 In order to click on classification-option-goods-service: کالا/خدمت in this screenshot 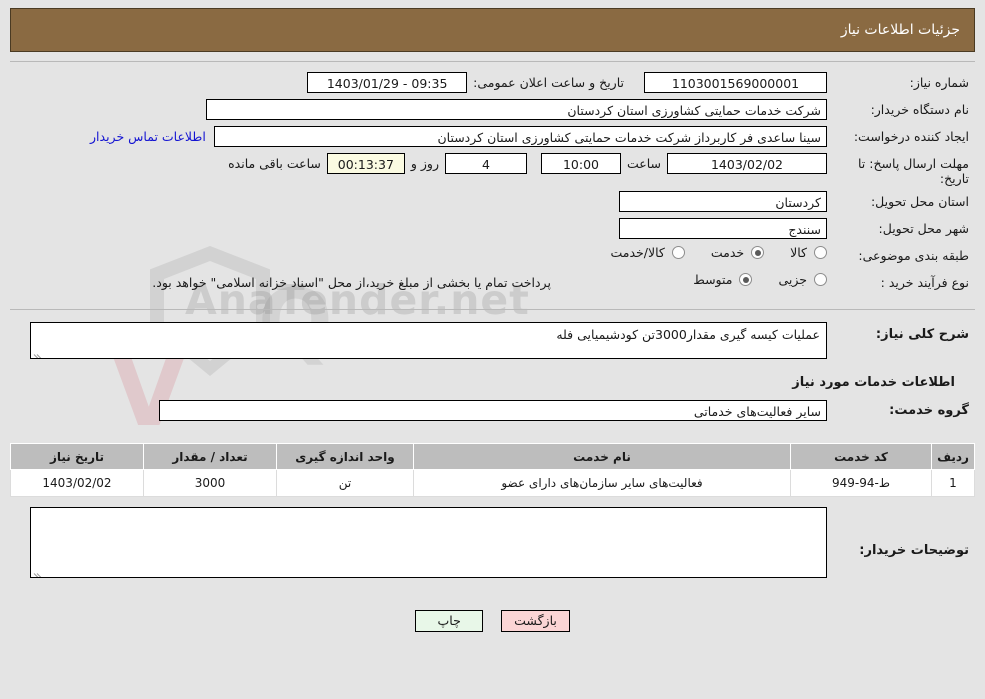, I will do `click(647, 252)`.